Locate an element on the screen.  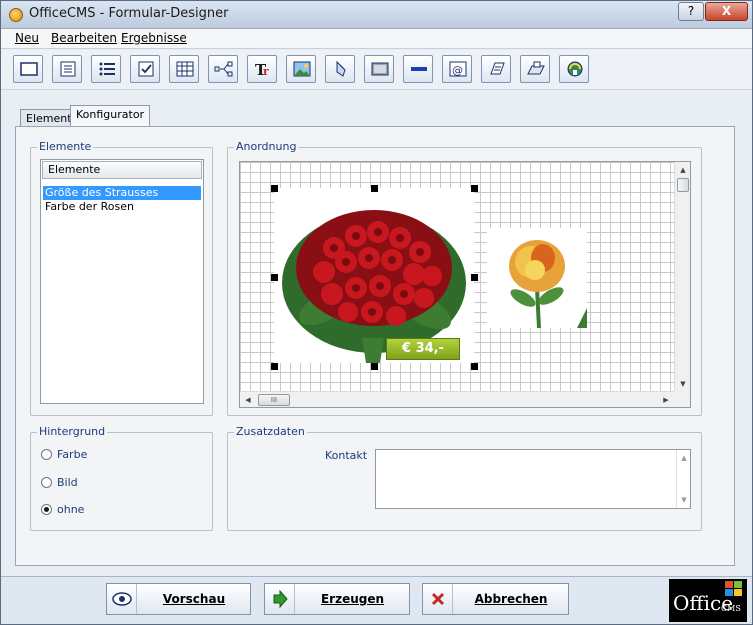
help-button: ? is located at coordinates (691, 11).